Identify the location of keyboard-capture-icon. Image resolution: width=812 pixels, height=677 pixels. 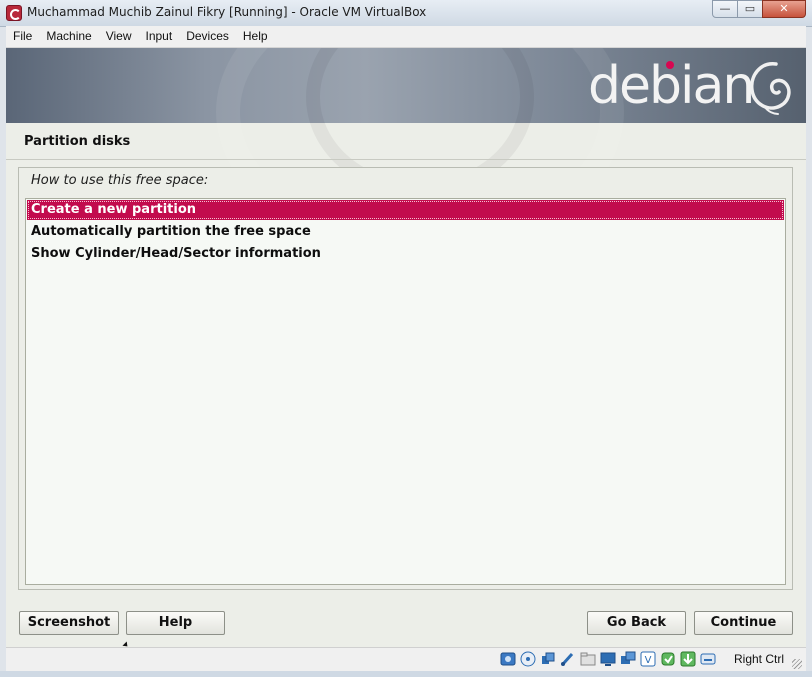
(708, 659).